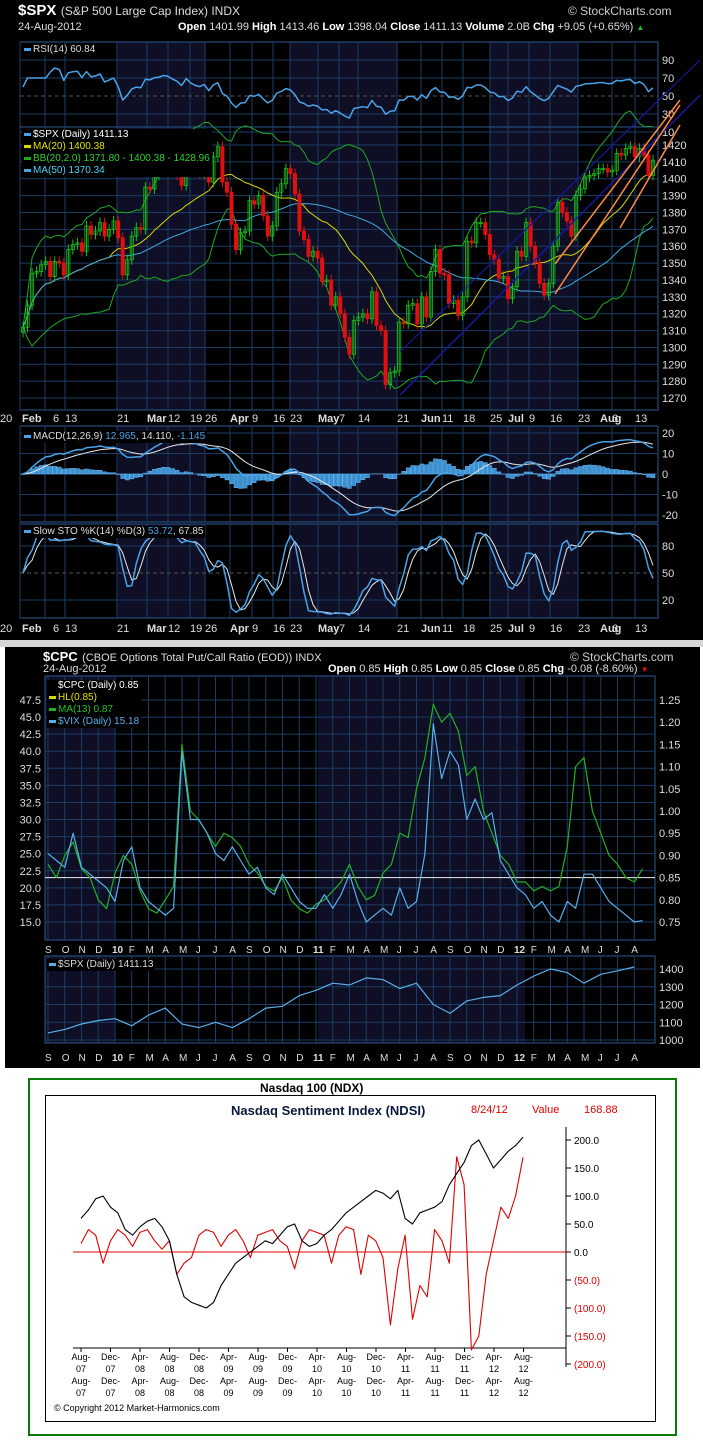  Describe the element at coordinates (595, 27) in the screenshot. I see `chg-value: +9.05 (+0.65%)` at that location.